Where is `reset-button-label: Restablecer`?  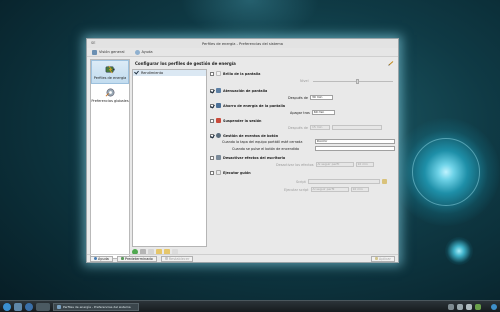 reset-button-label: Restablecer is located at coordinates (179, 258).